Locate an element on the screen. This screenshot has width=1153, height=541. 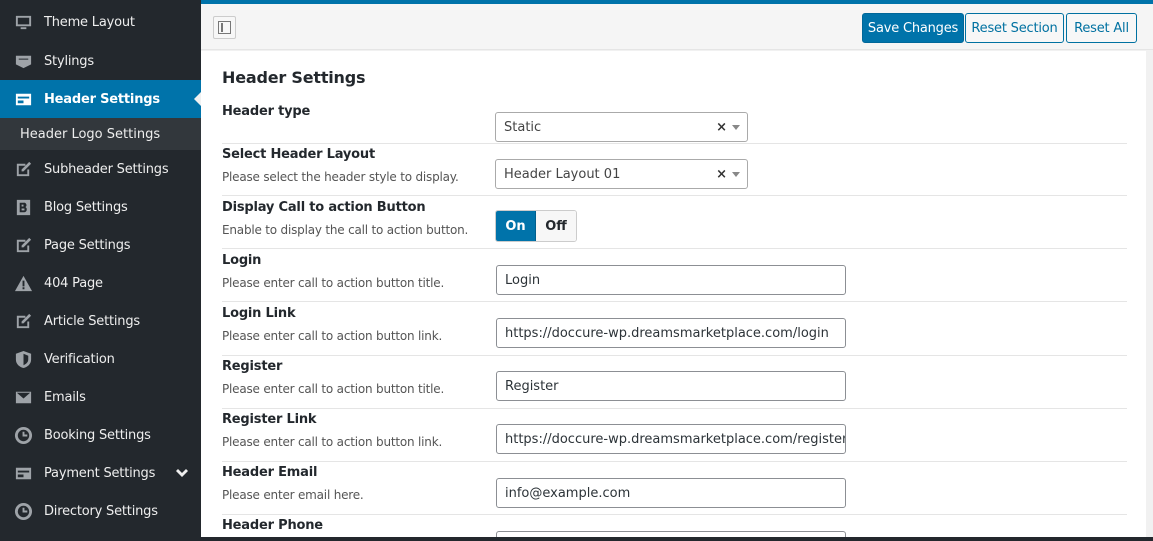
select-value: Header Layout 01 is located at coordinates (562, 174).